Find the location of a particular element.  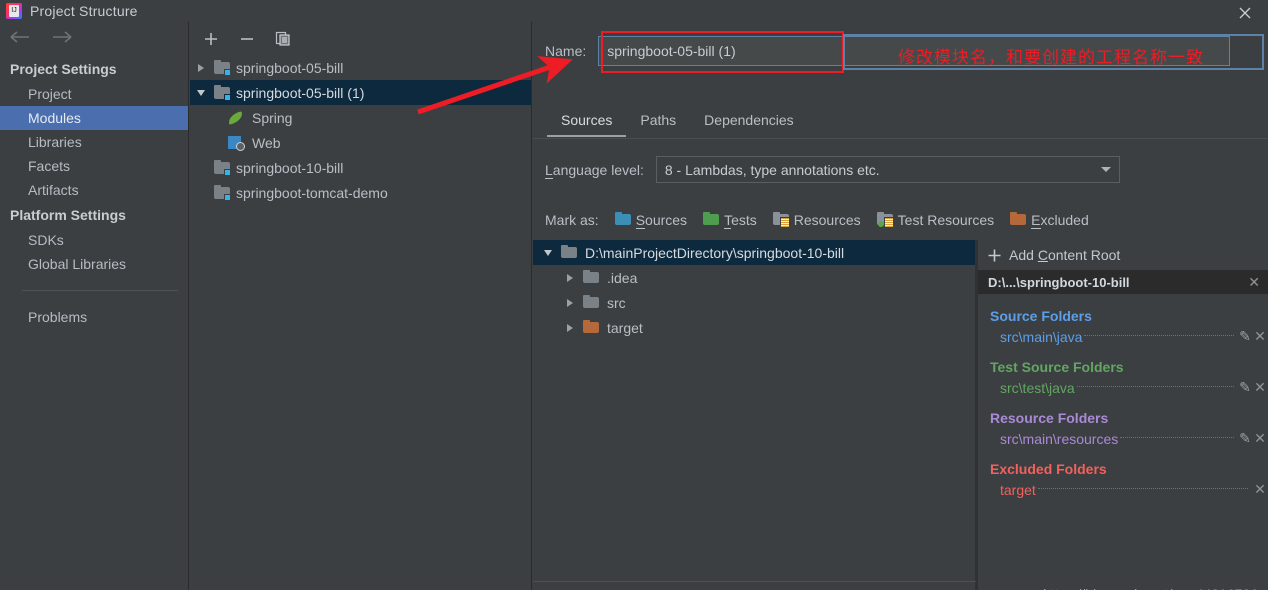

sidebar-item-libraries: Libraries is located at coordinates (94, 142).